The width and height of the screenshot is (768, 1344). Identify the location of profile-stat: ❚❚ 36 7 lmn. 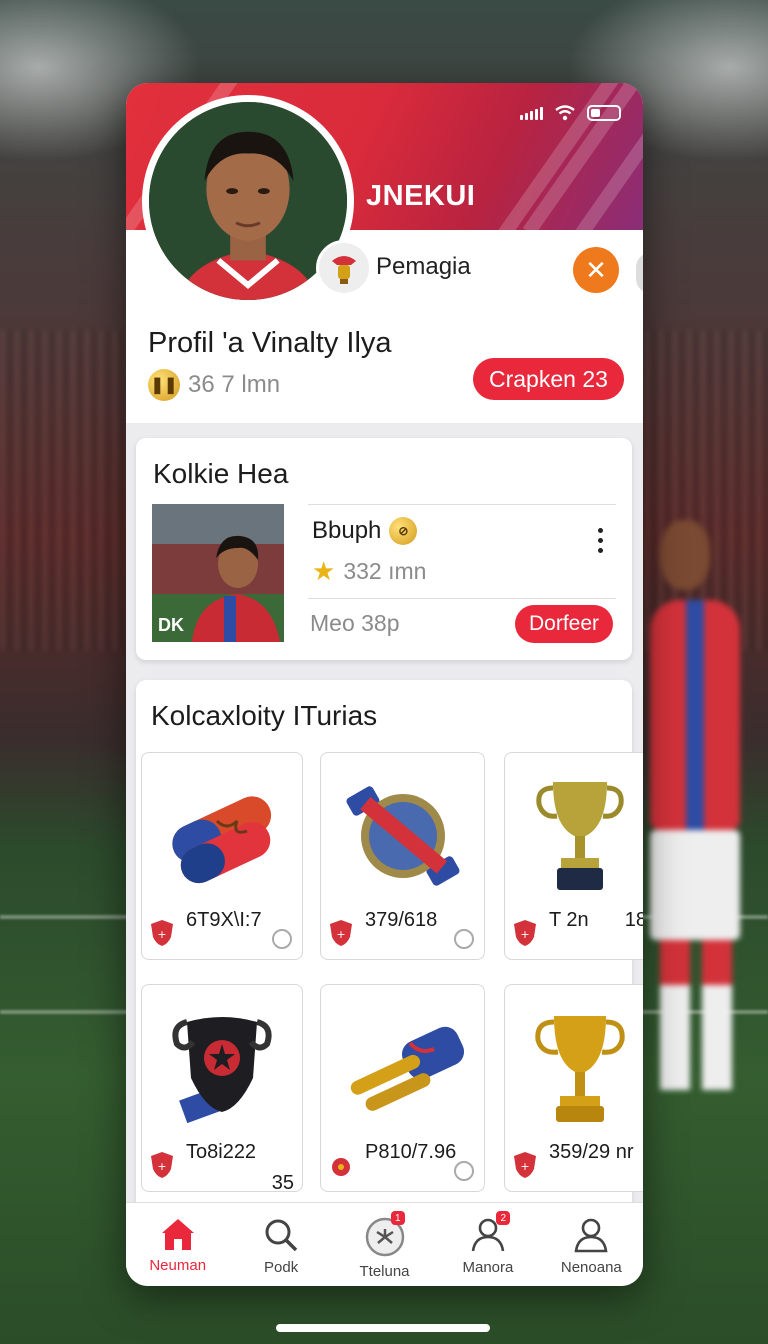
(214, 385).